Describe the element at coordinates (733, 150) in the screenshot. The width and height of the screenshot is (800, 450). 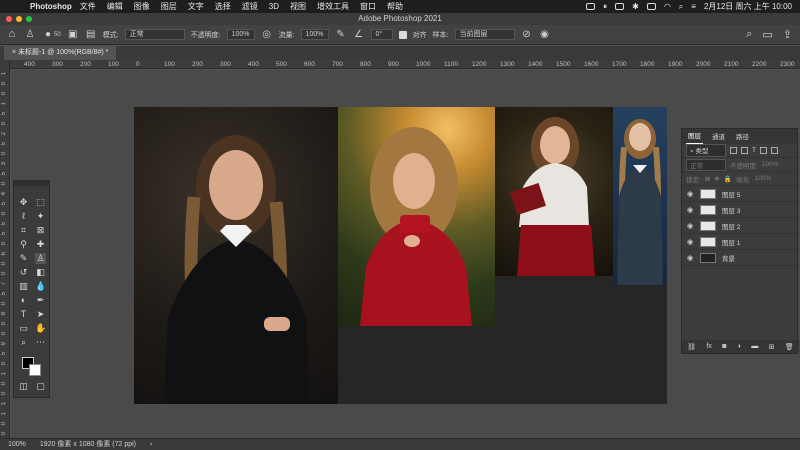
I see `pixel-filter-icon` at that location.